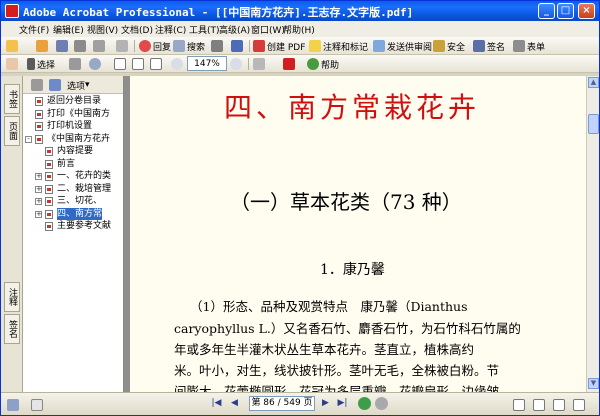 This screenshot has height=416, width=600. I want to click on new-bookmark-button, so click(56, 85).